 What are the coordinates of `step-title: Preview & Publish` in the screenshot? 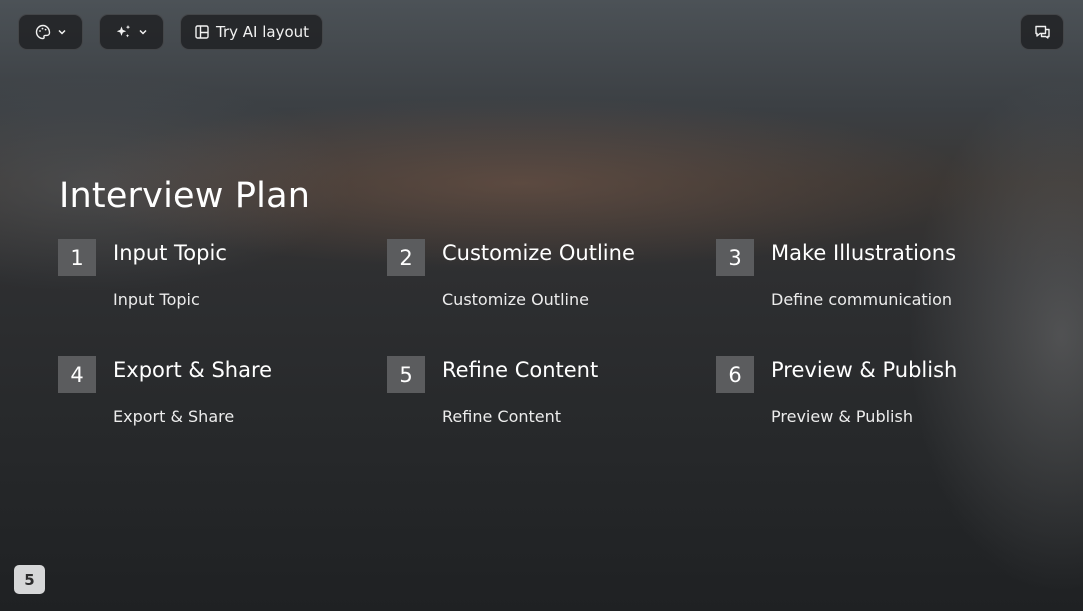 It's located at (864, 370).